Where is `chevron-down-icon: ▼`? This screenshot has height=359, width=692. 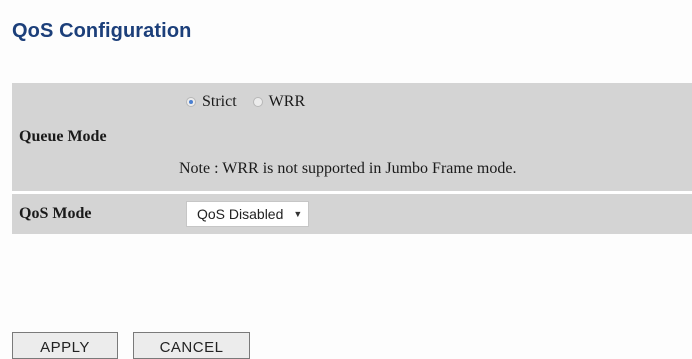
chevron-down-icon: ▼ is located at coordinates (297, 214).